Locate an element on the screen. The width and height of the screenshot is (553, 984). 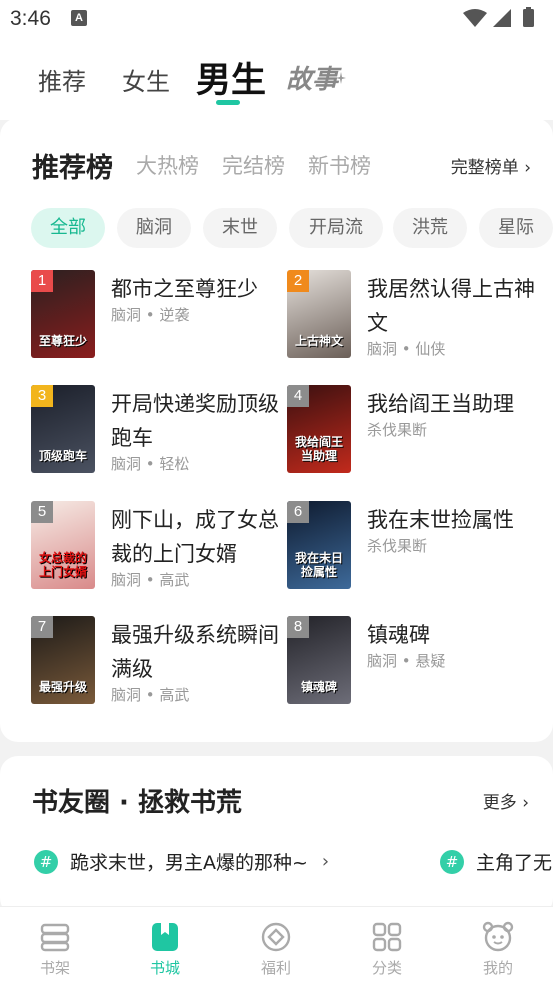
book-title: 开局快递奖励顶级跑车 is located at coordinates (196, 421).